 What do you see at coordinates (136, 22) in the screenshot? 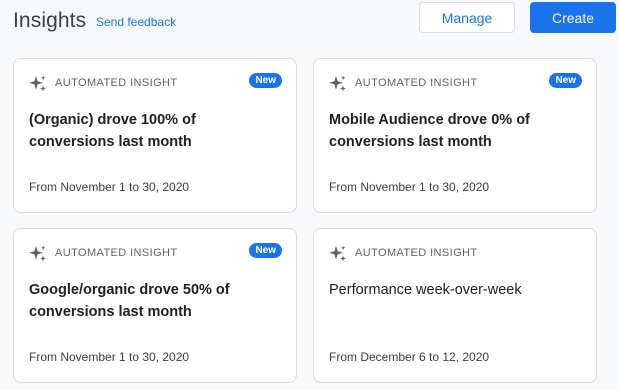
I see `send-feedback-link: Send feedback` at bounding box center [136, 22].